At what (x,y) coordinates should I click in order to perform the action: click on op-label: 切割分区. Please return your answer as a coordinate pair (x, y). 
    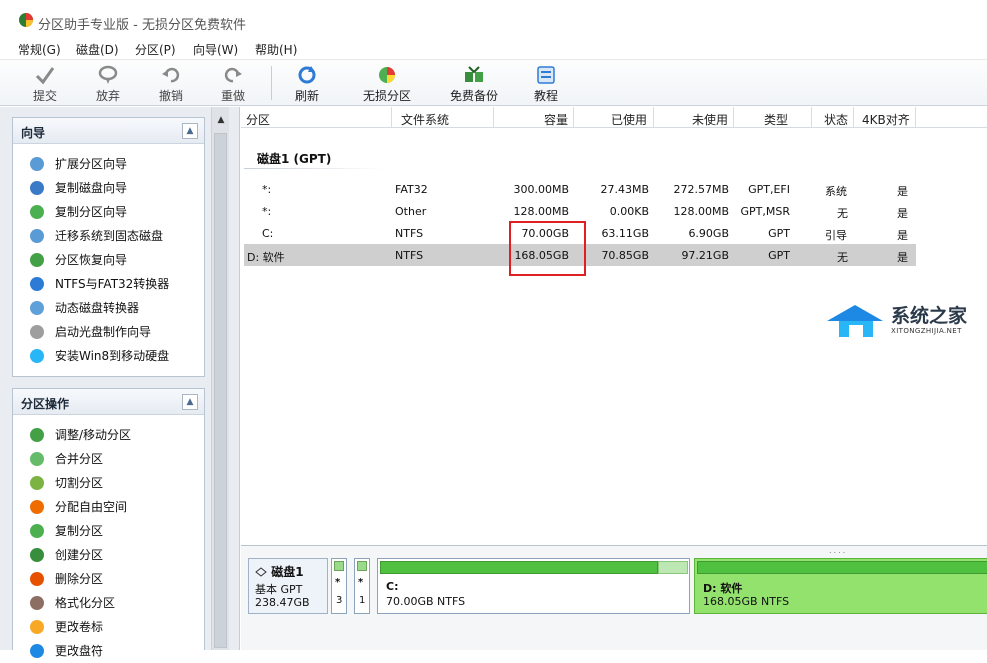
    Looking at the image, I should click on (79, 483).